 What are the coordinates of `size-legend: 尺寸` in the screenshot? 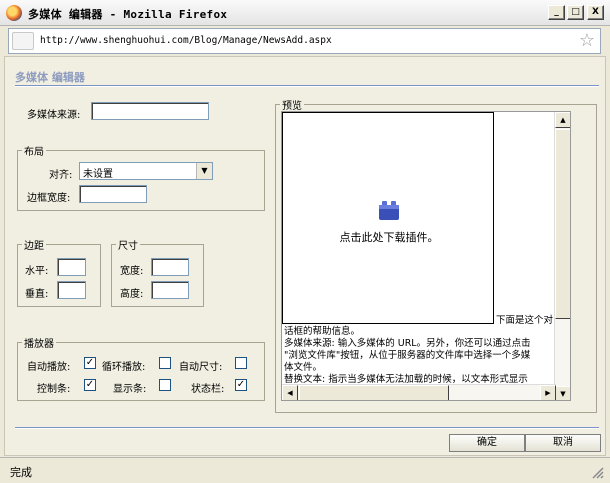 It's located at (128, 246).